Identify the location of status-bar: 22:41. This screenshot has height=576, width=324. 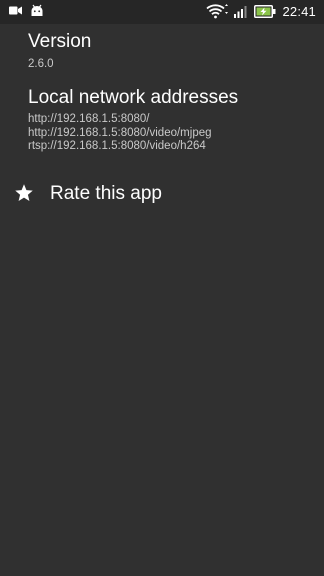
(162, 12).